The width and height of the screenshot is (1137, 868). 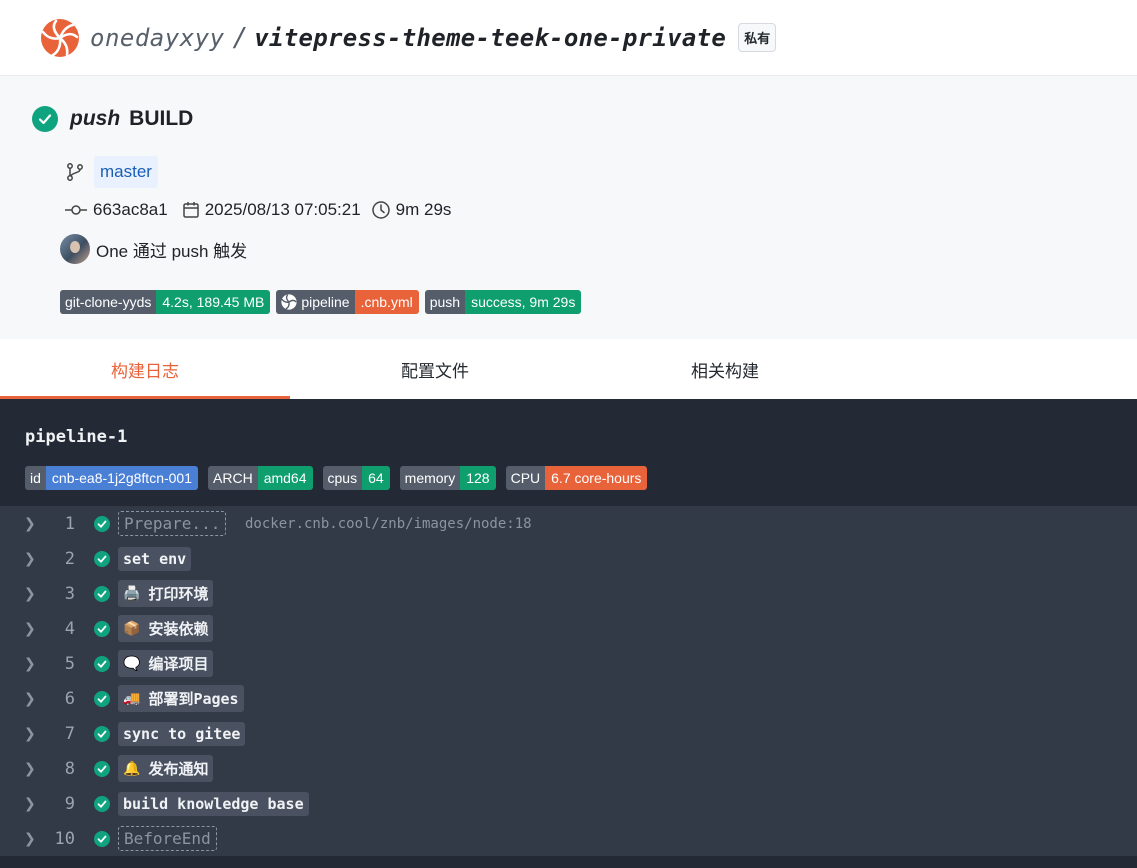 I want to click on step-label-text: 发布通知, so click(x=178, y=769).